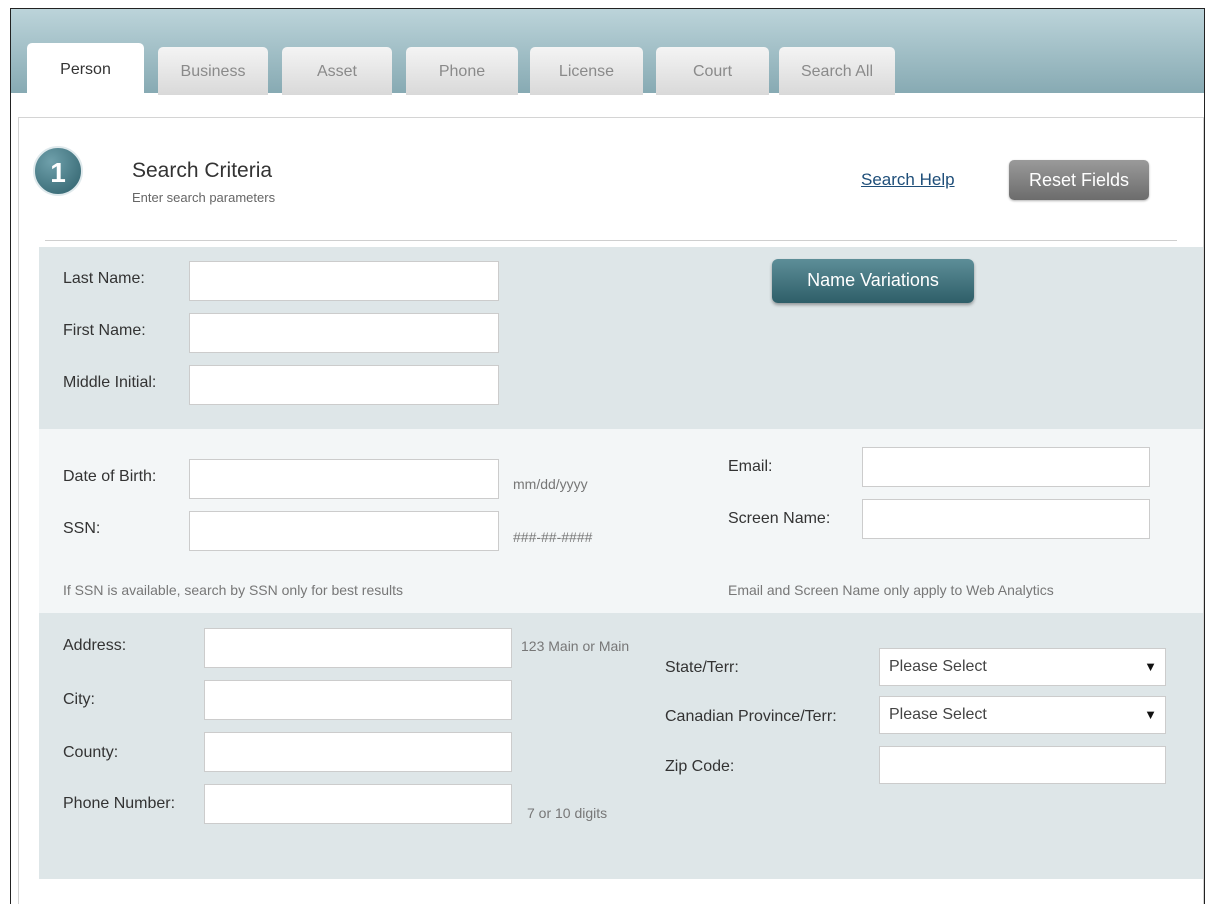 This screenshot has width=1205, height=904. Describe the element at coordinates (712, 71) in the screenshot. I see `tab-court: Court` at that location.